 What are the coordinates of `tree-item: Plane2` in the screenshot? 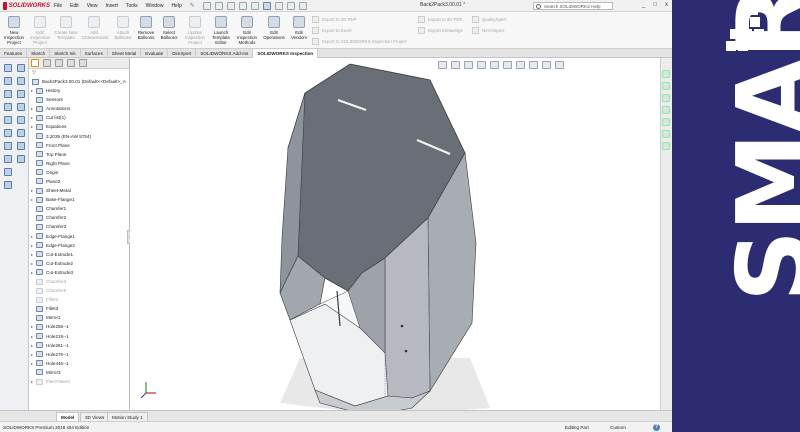 It's located at (79, 181).